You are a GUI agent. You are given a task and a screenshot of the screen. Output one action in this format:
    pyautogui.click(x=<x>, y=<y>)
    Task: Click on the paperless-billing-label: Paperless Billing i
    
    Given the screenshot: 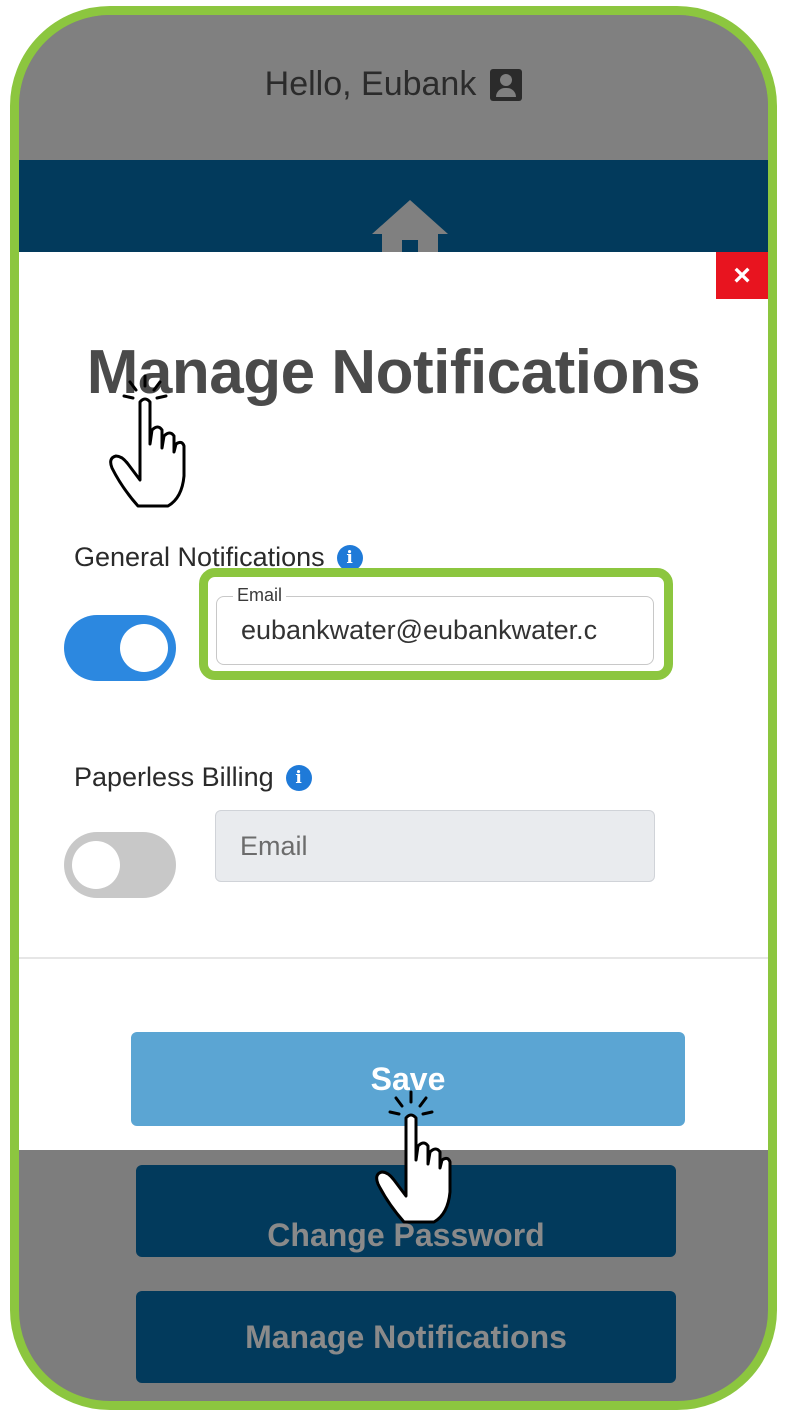 What is the action you would take?
    pyautogui.click(x=193, y=777)
    